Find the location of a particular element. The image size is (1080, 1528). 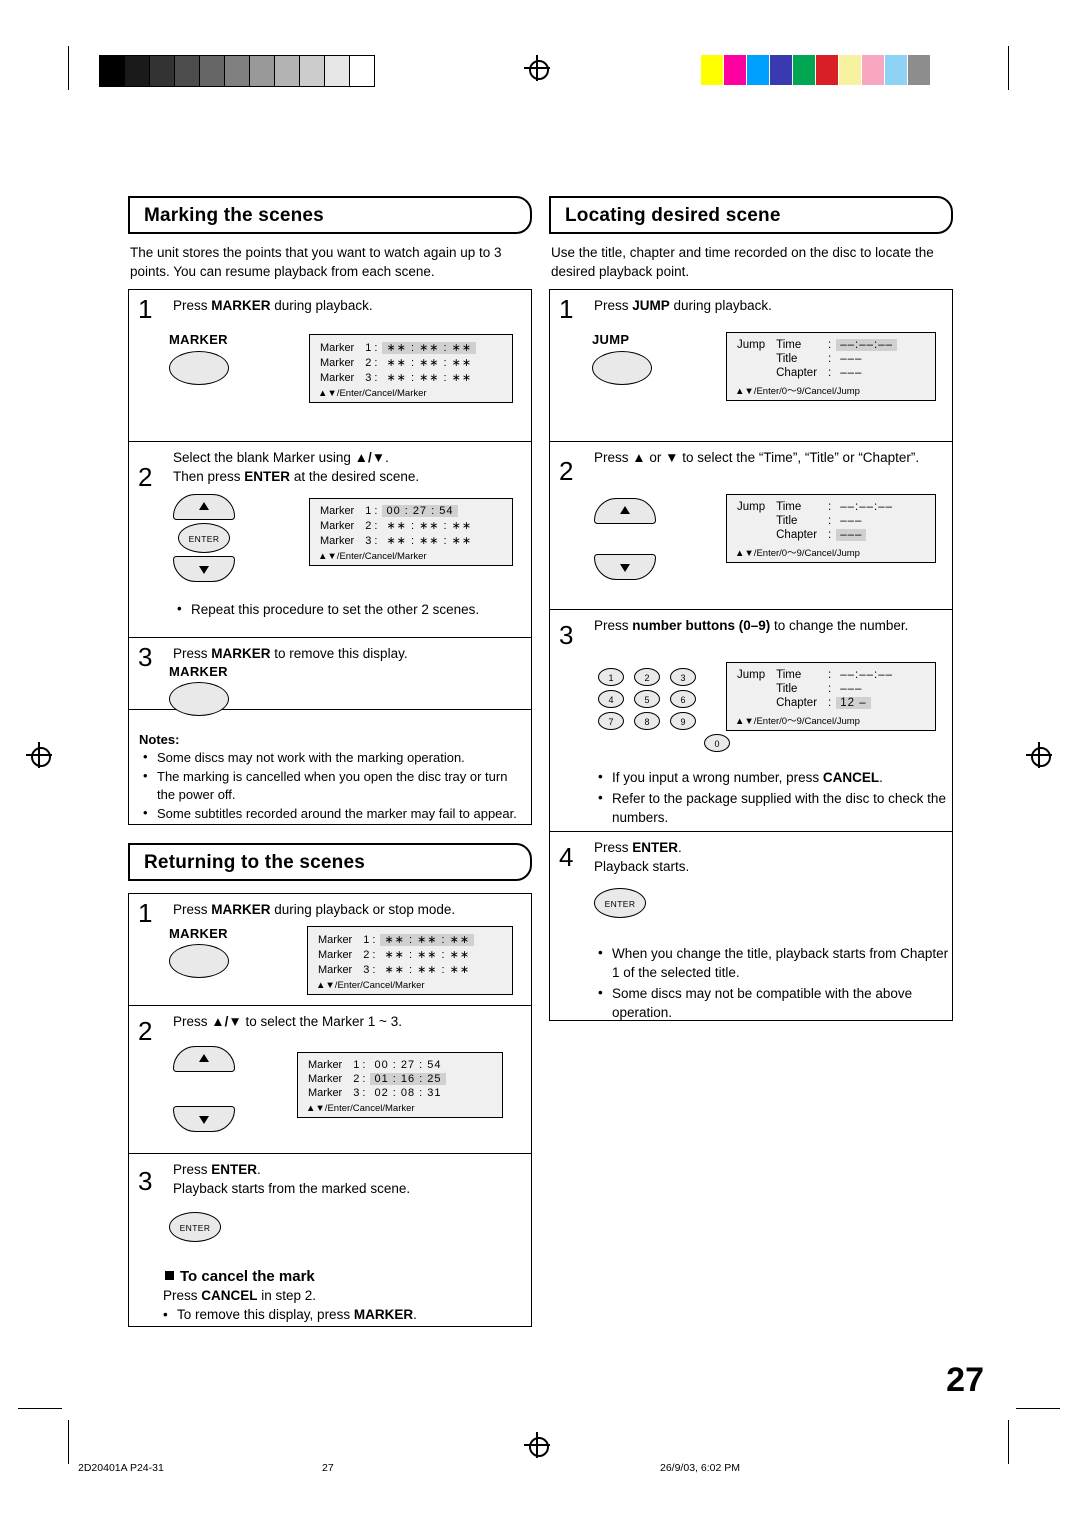

text-bold: number buttons (0–9) is located at coordinates (701, 625).